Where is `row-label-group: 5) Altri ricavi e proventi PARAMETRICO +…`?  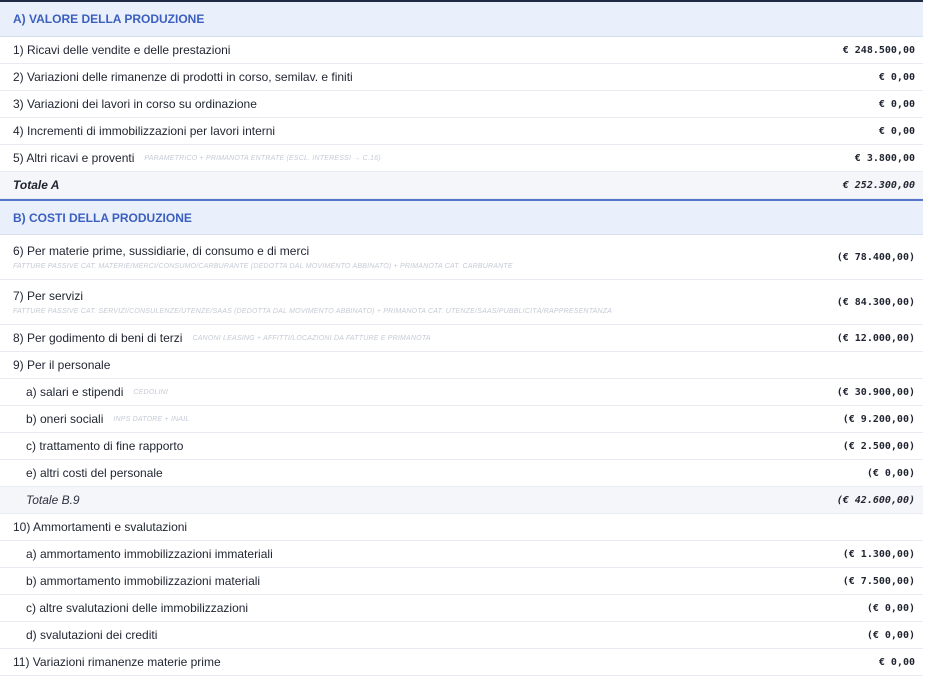
row-label-group: 5) Altri ricavi e proventi PARAMETRICO +… is located at coordinates (197, 158).